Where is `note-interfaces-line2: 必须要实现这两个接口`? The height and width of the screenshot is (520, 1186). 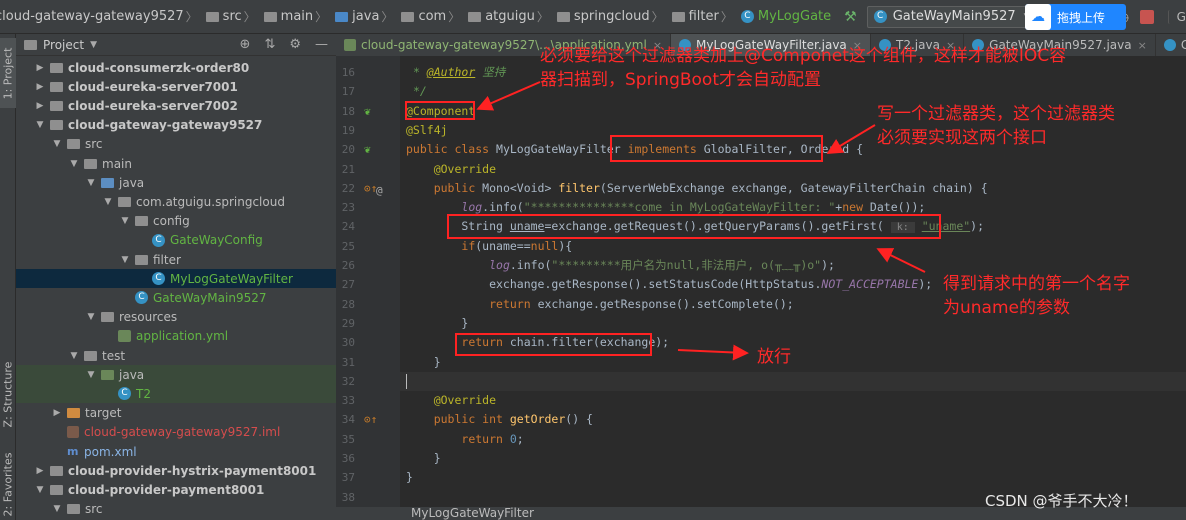
note-interfaces-line2: 必须要实现这两个接口 is located at coordinates (962, 138).